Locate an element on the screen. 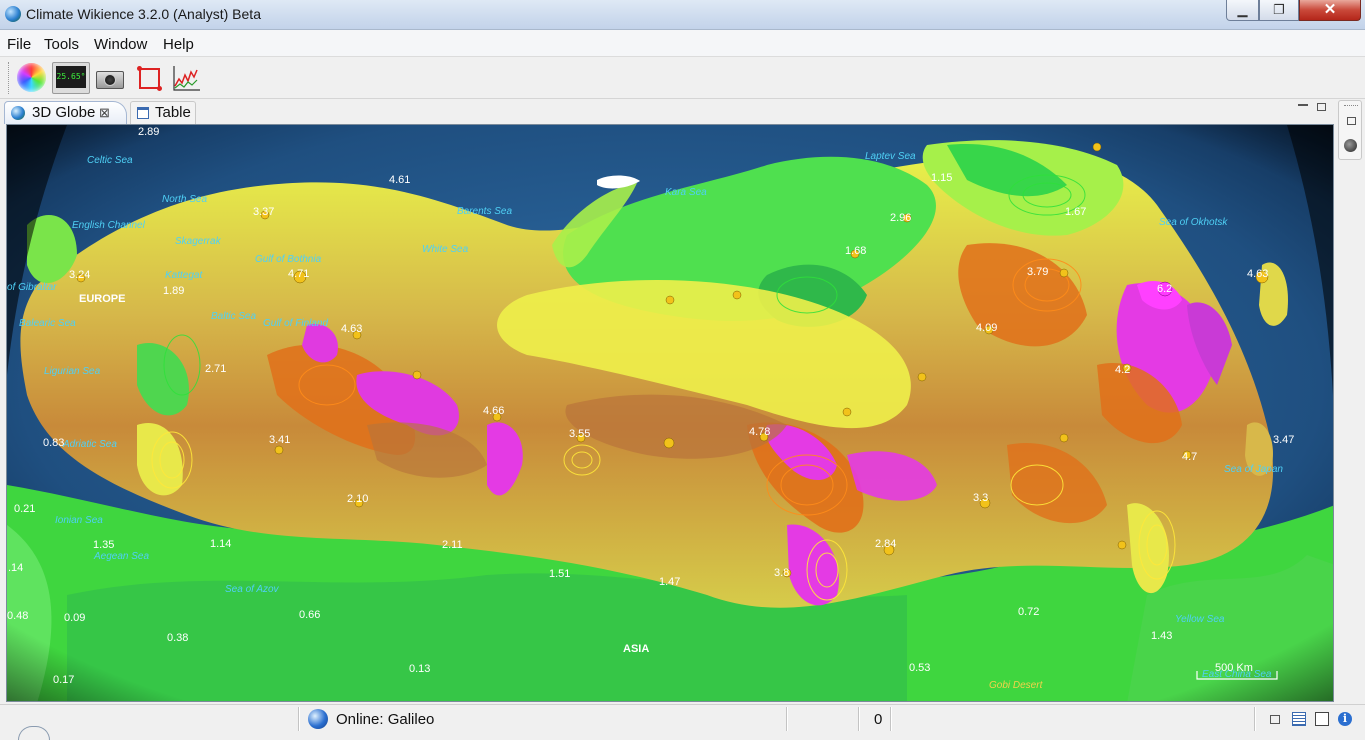  tab-close-icon: ⊠ is located at coordinates (104, 113).